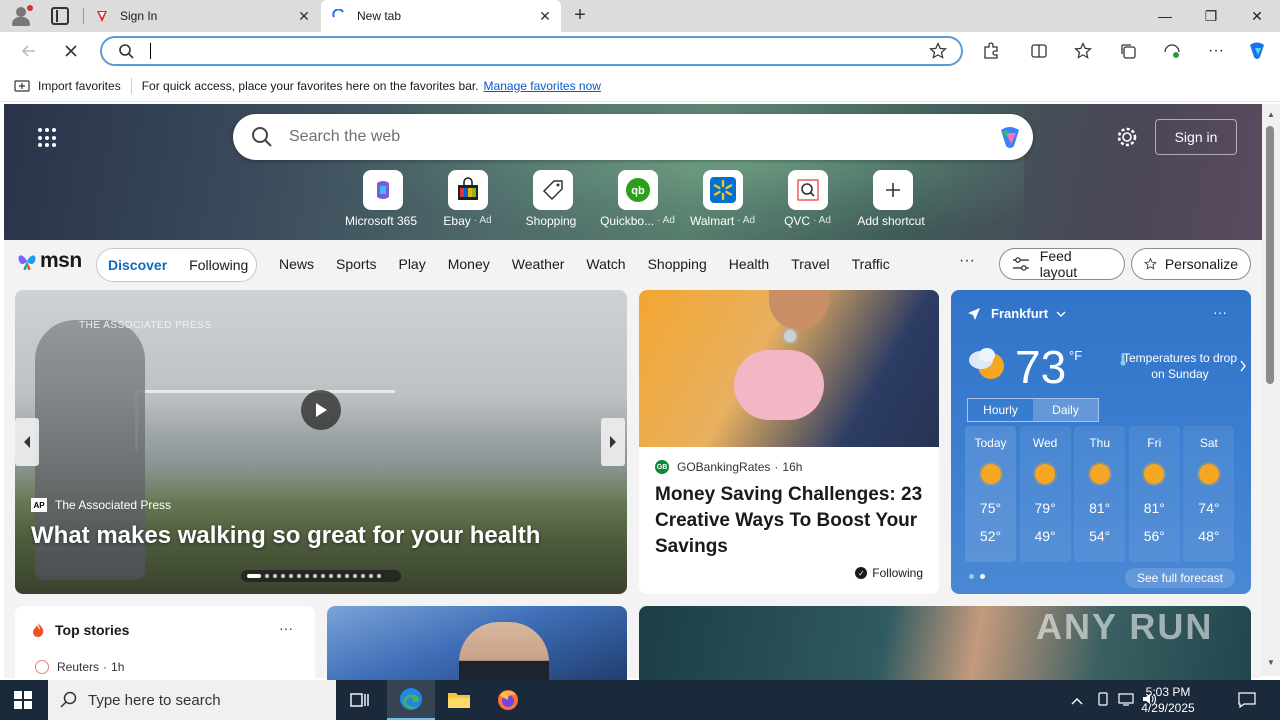 This screenshot has width=1280, height=720. What do you see at coordinates (321, 576) in the screenshot?
I see `carousel-pager` at bounding box center [321, 576].